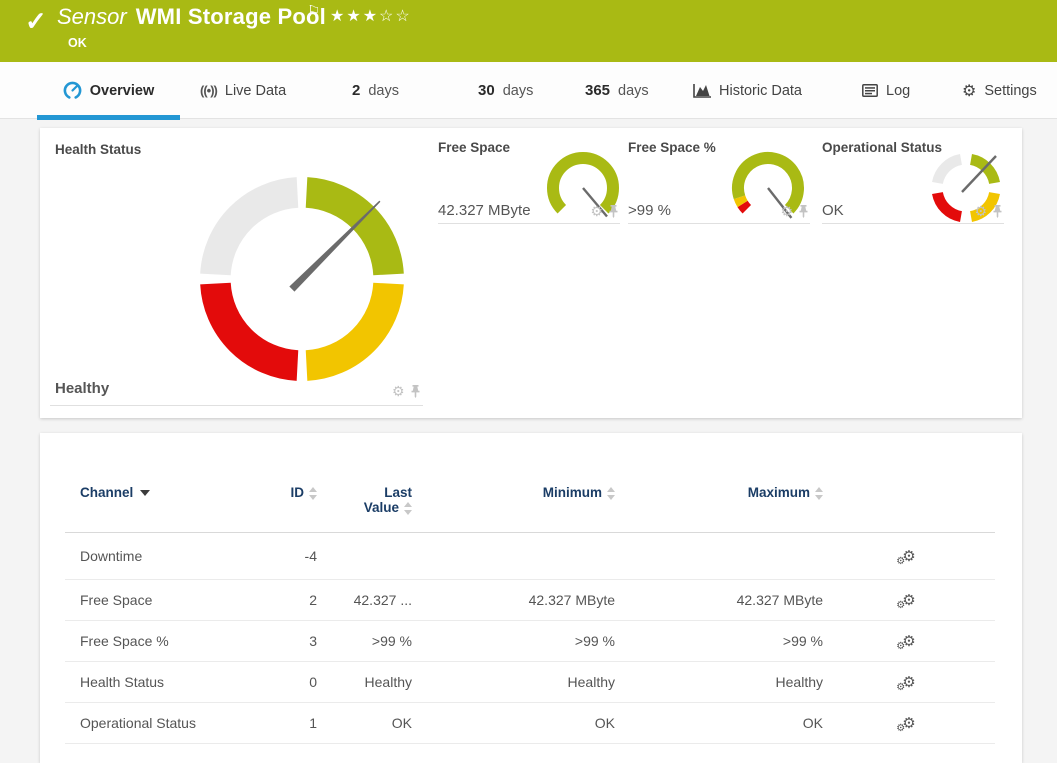  I want to click on tab-365-days: 365 days, so click(617, 90).